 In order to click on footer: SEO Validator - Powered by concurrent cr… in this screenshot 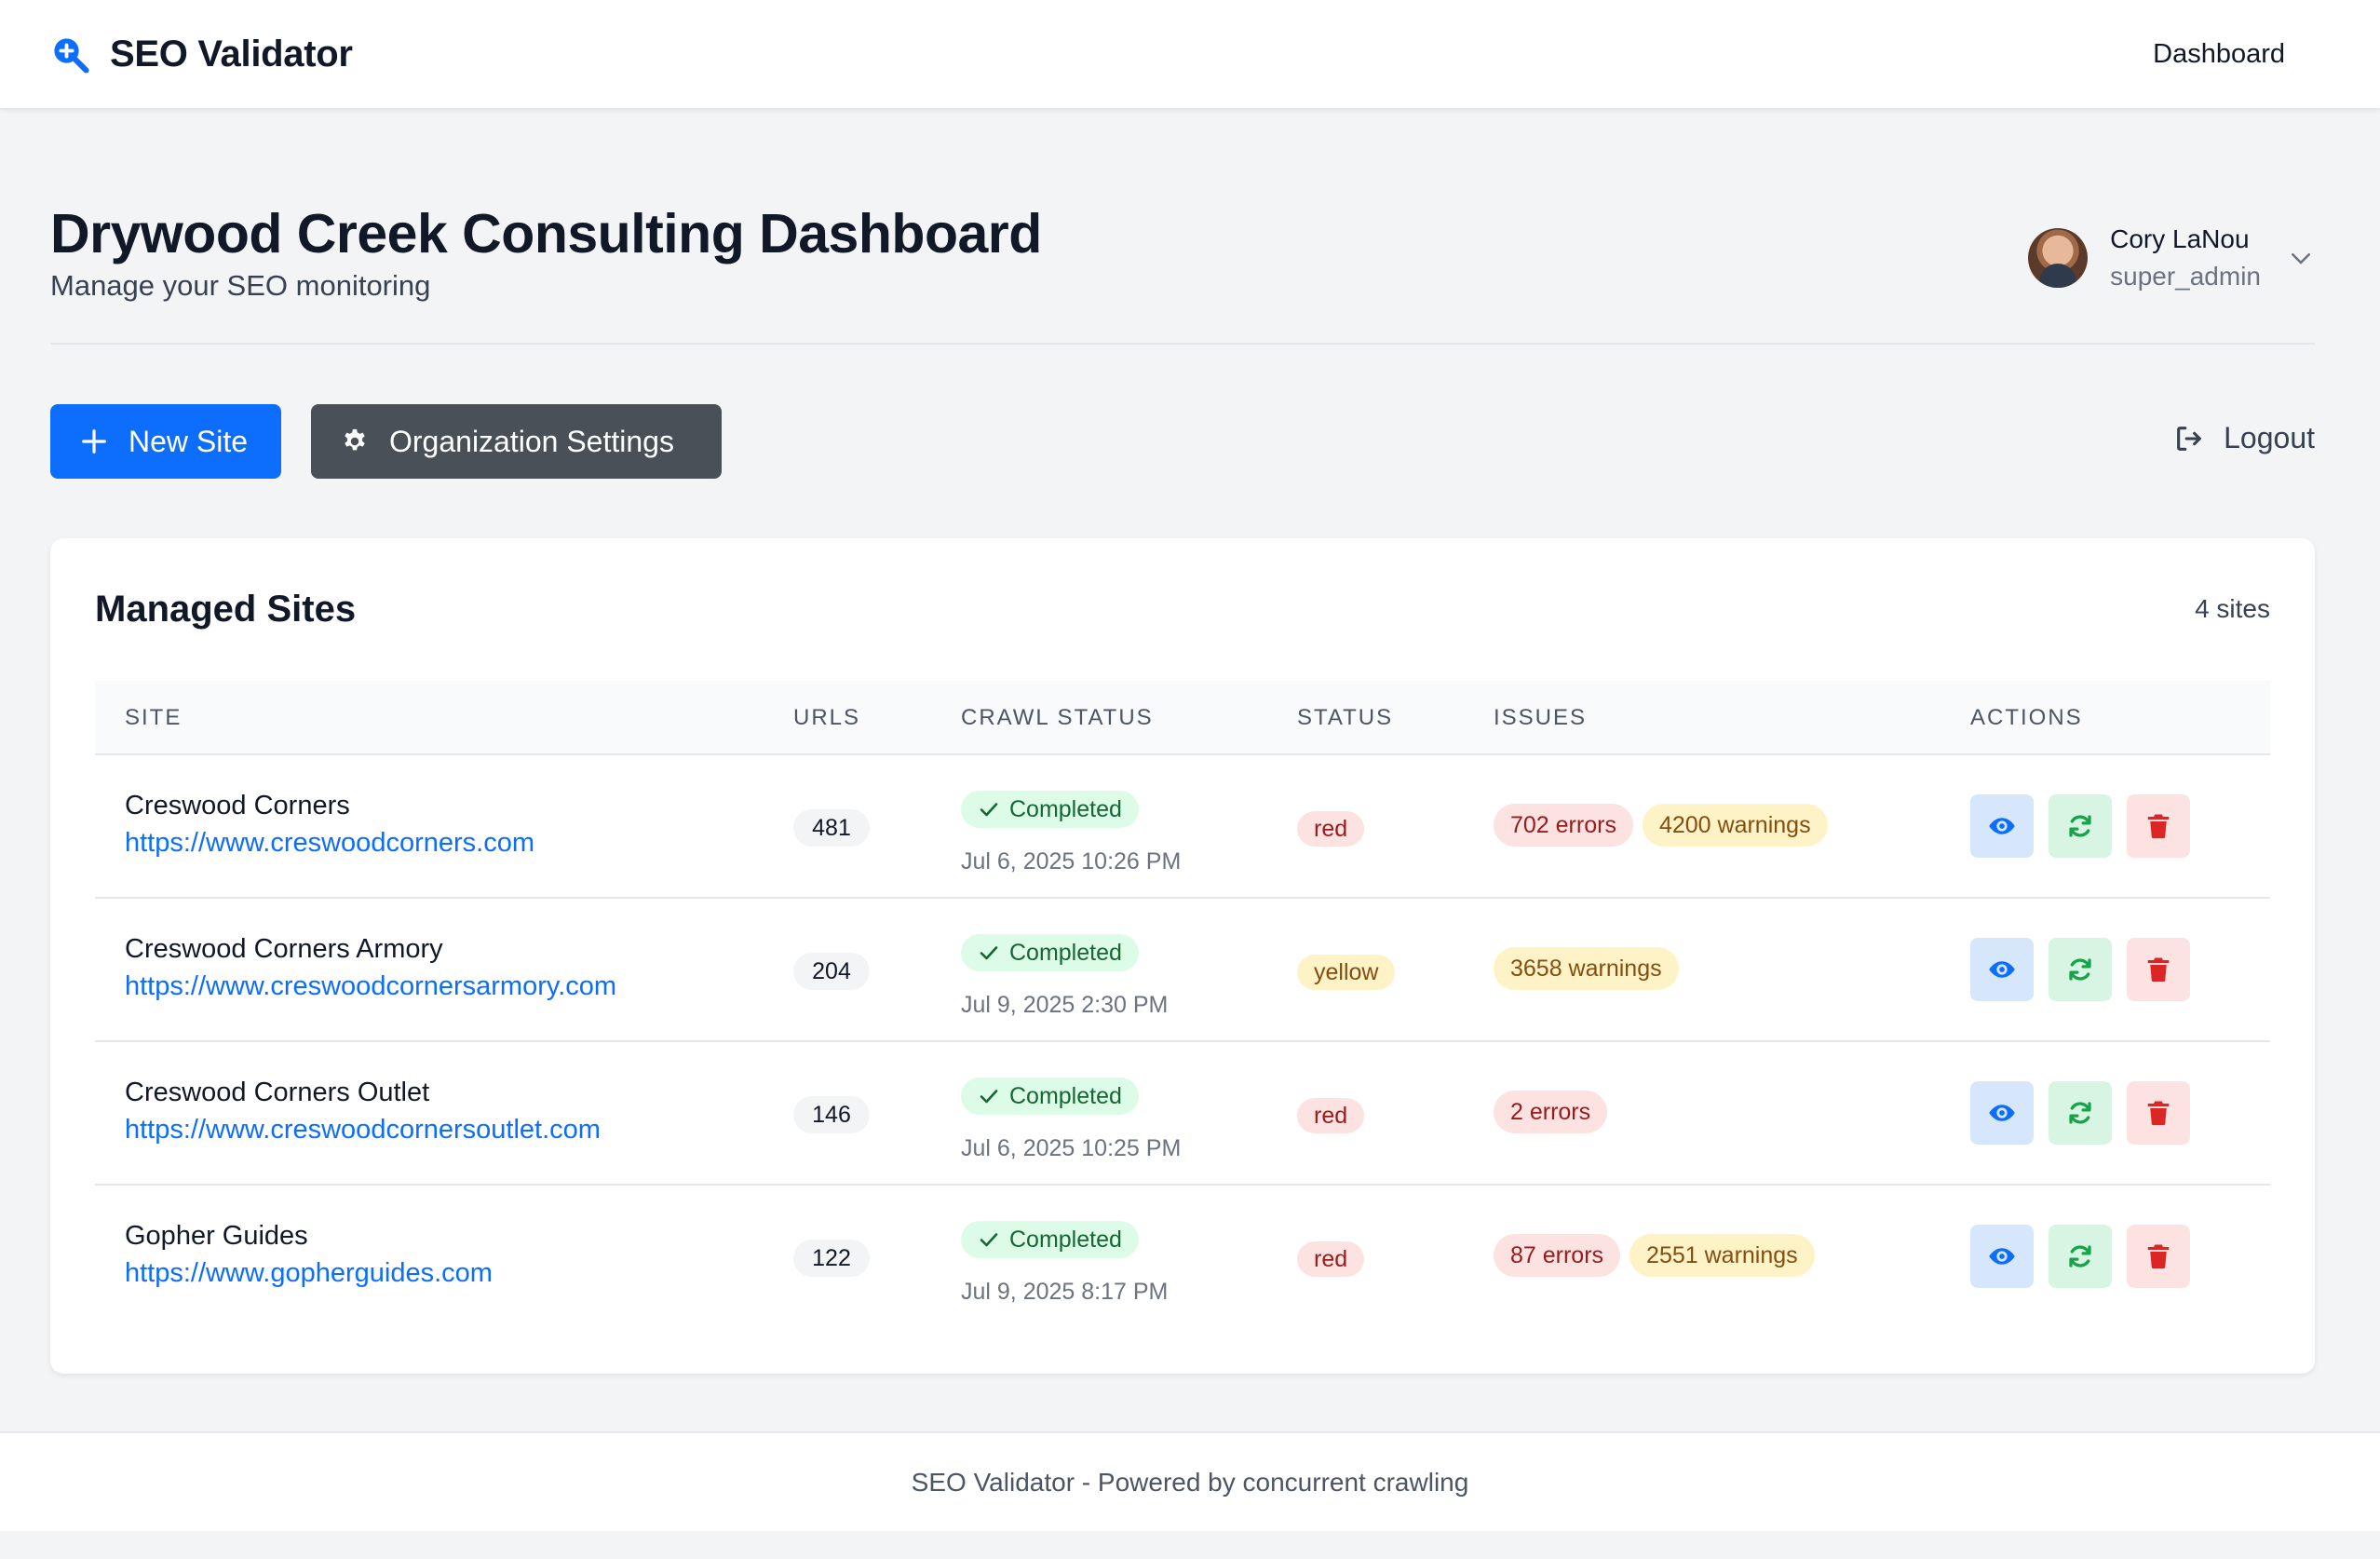, I will do `click(1190, 1481)`.